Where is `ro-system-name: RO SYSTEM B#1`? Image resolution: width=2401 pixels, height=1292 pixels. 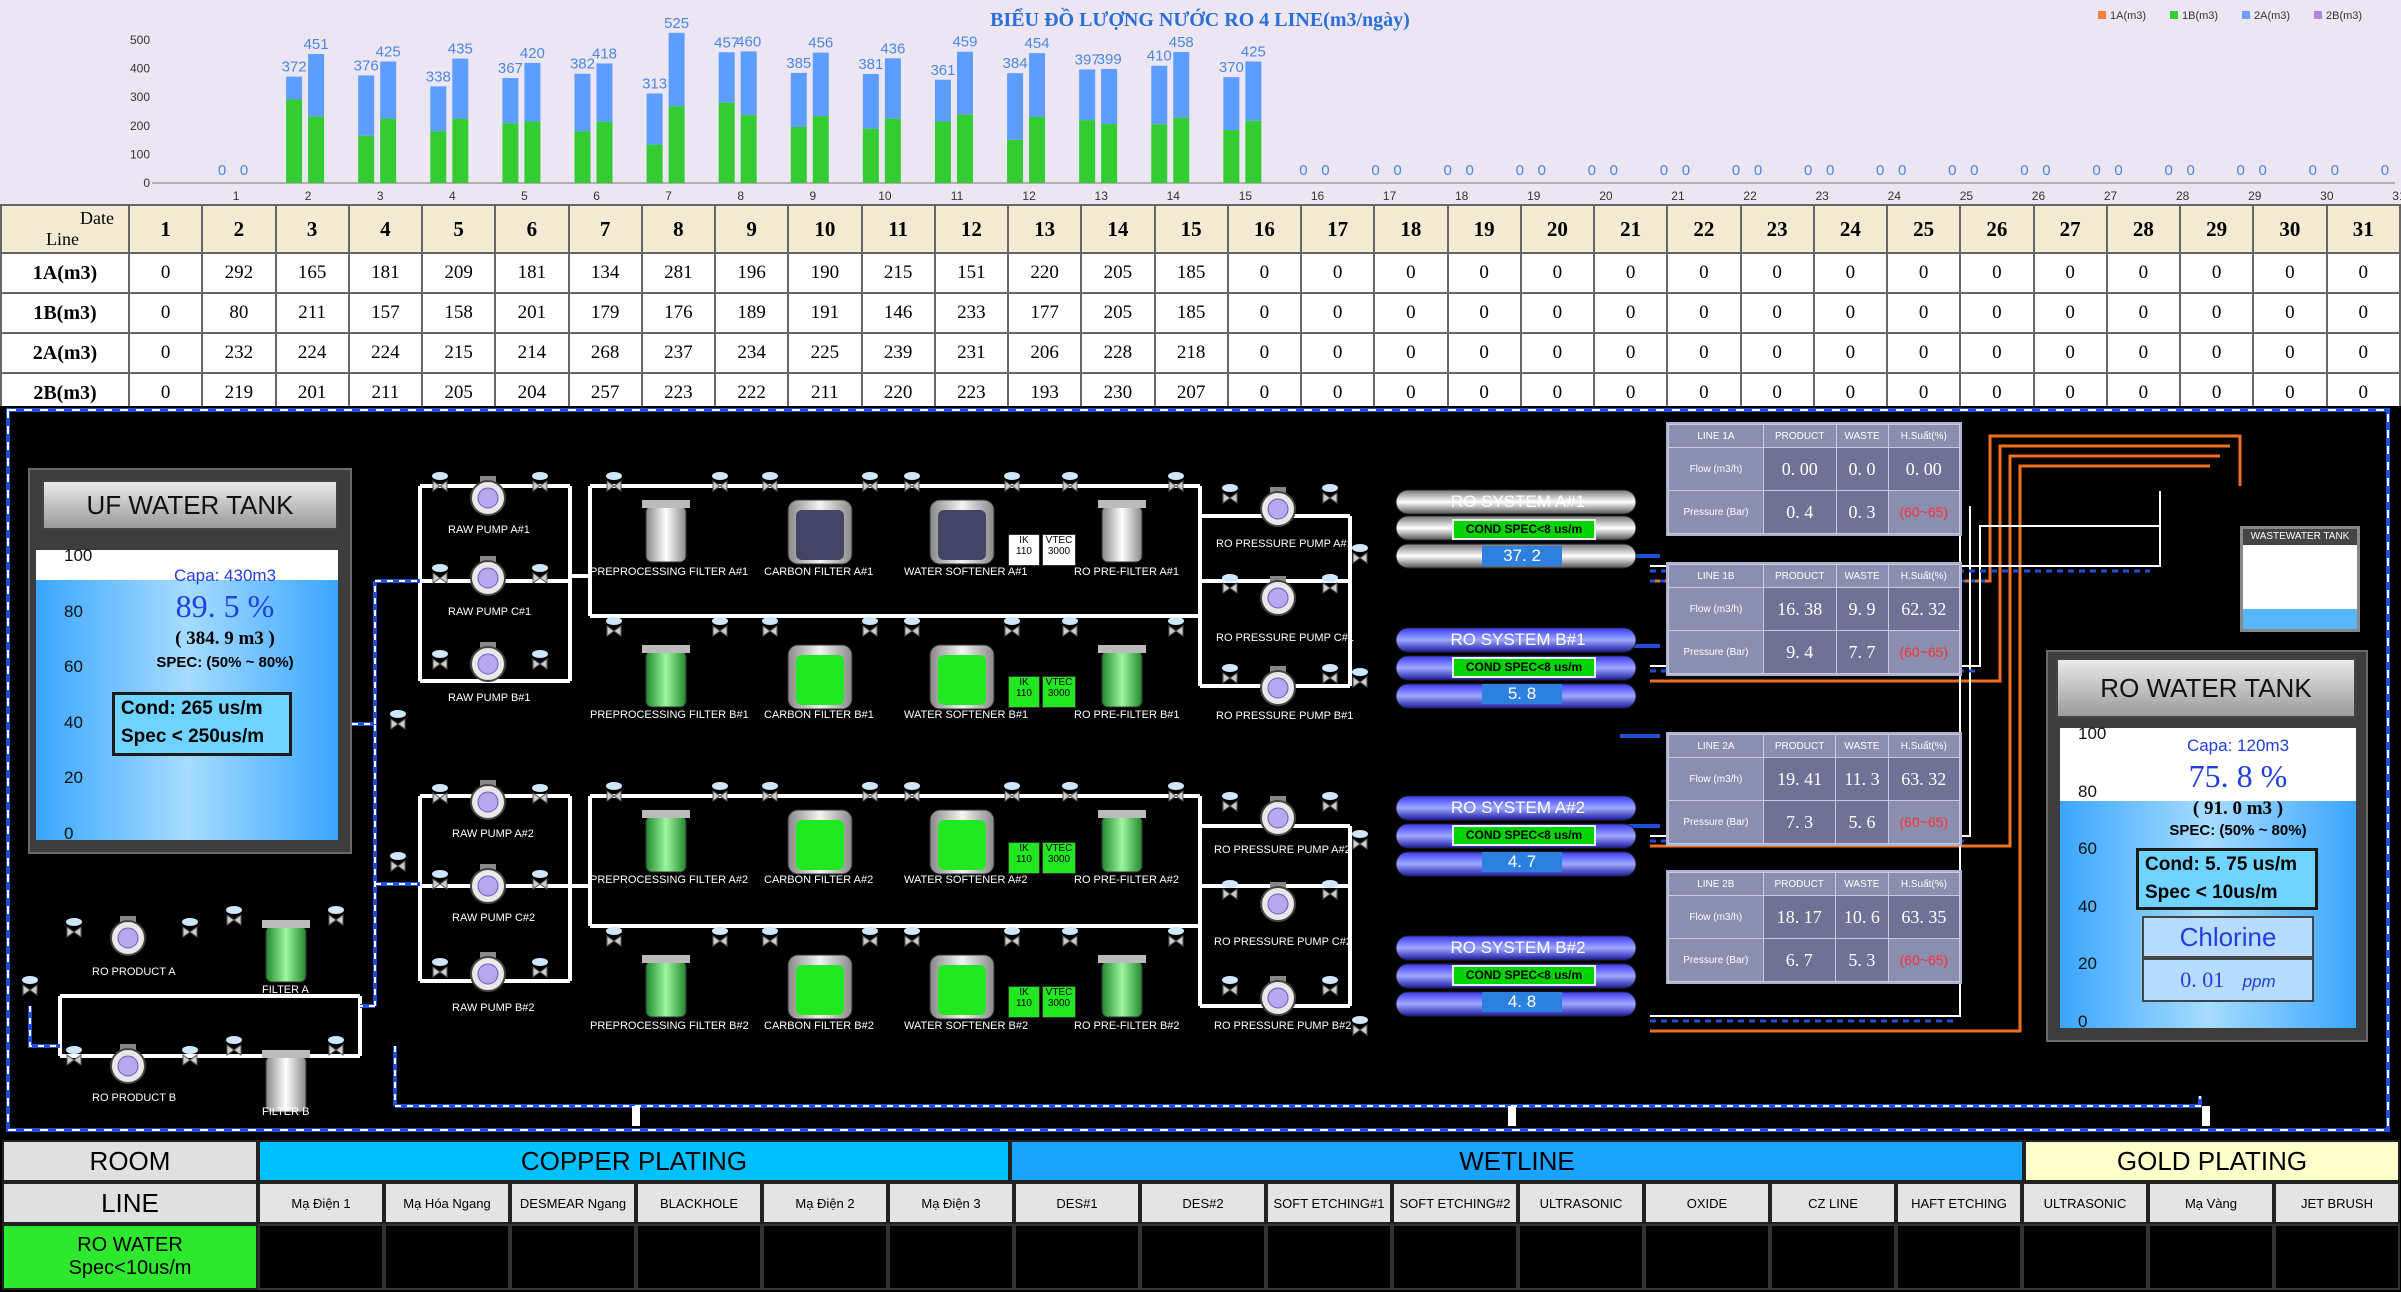
ro-system-name: RO SYSTEM B#1 is located at coordinates (1518, 639).